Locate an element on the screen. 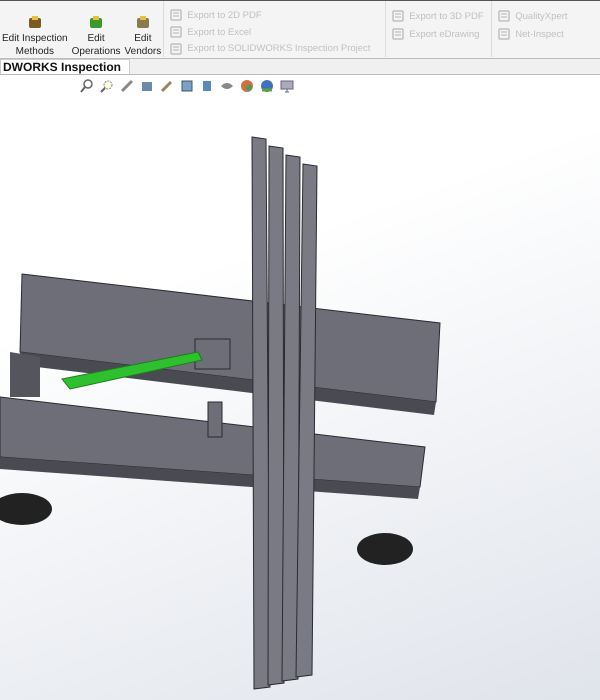 The width and height of the screenshot is (600, 700). ribbon-tab: DWORKS Inspection is located at coordinates (65, 66).